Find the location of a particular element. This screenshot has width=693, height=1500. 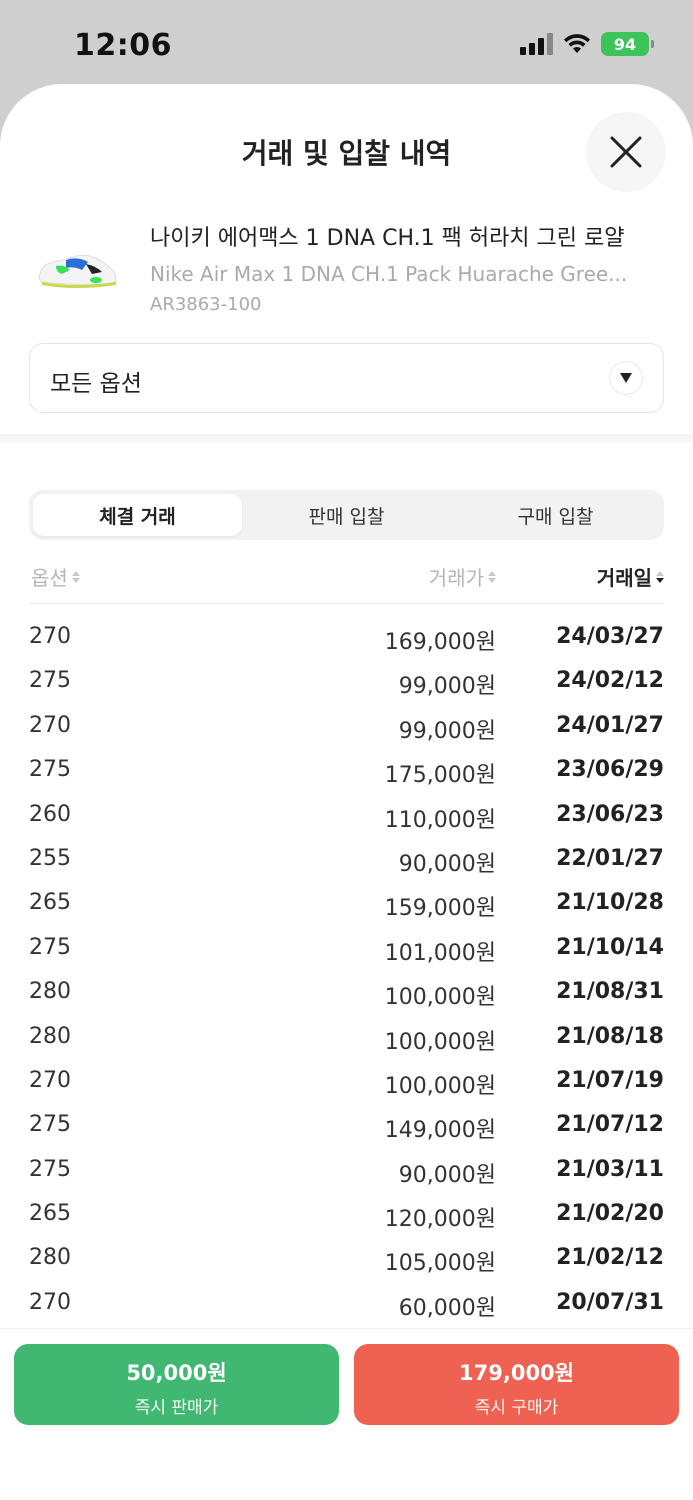

product-code: AR3863-100 is located at coordinates (206, 304).